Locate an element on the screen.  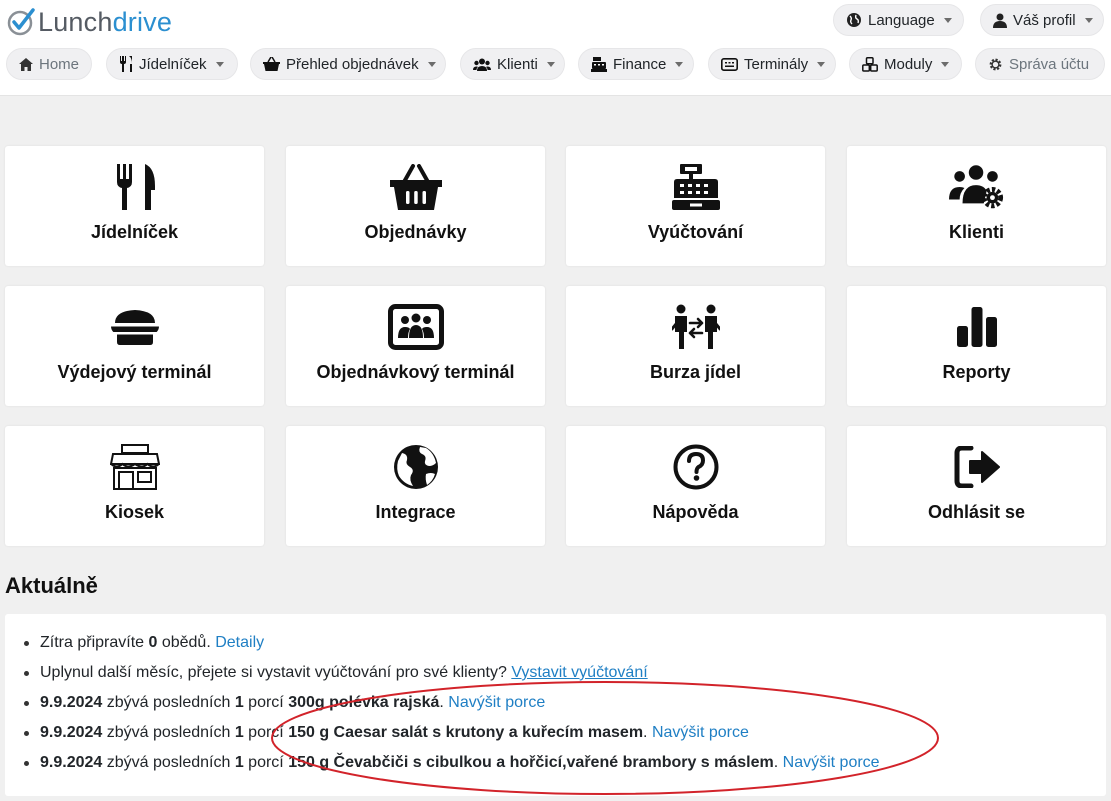
tile-burza-jidel: Burza jídel is located at coordinates (695, 346).